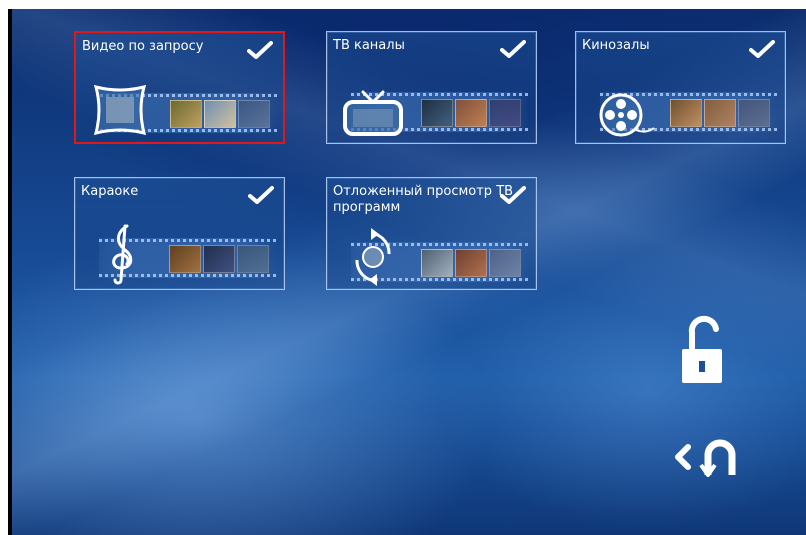 The image size is (806, 535). What do you see at coordinates (616, 45) in the screenshot?
I see `tile-label: Кинозалы` at bounding box center [616, 45].